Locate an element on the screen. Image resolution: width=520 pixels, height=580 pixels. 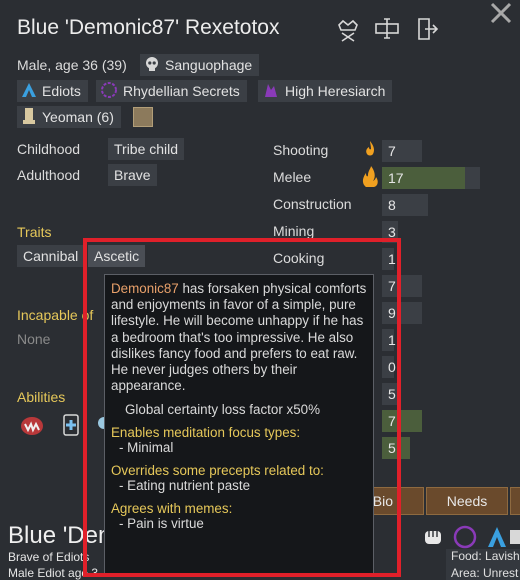
skill-level: 3 is located at coordinates (392, 232).